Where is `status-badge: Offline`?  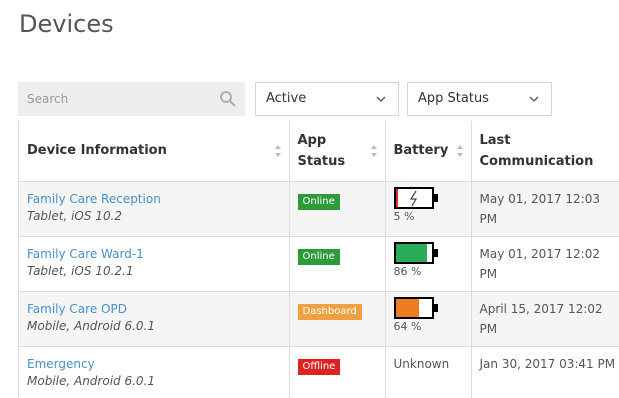
status-badge: Offline is located at coordinates (319, 366).